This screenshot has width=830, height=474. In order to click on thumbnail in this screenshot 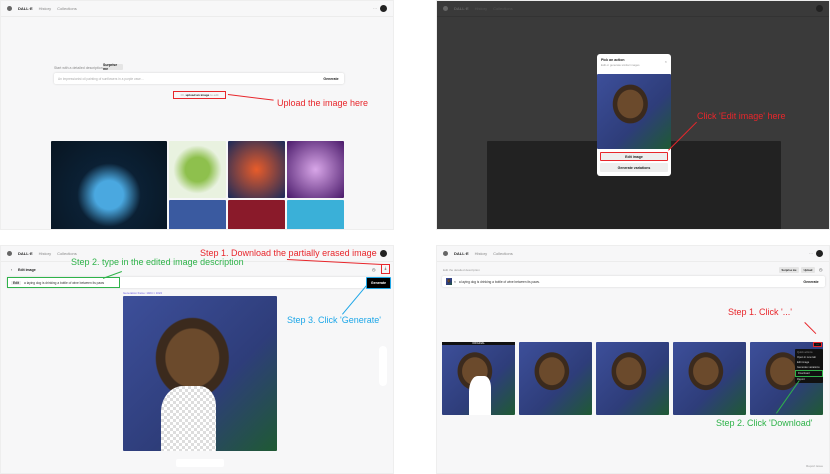, I will do `click(449, 281)`.